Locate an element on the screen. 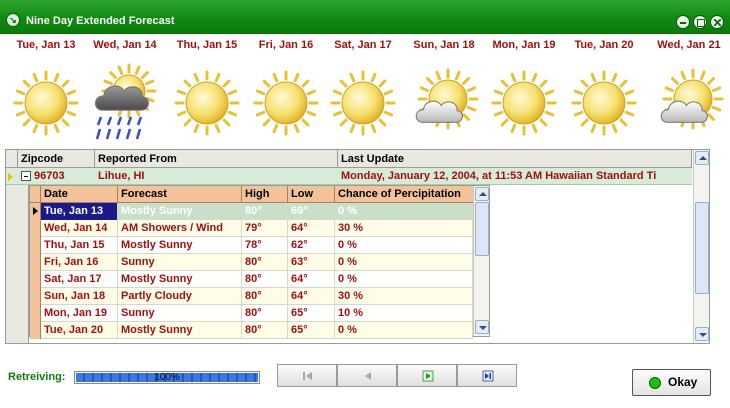  cell-date: Tue, Jan 20 is located at coordinates (79, 330).